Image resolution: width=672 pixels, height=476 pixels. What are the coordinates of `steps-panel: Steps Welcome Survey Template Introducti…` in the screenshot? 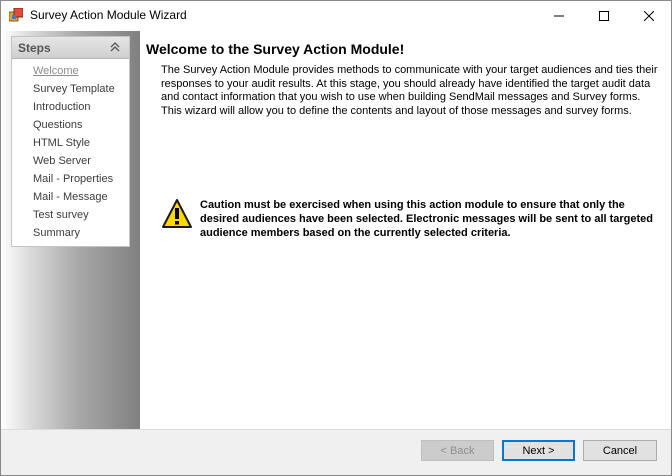 It's located at (70, 141).